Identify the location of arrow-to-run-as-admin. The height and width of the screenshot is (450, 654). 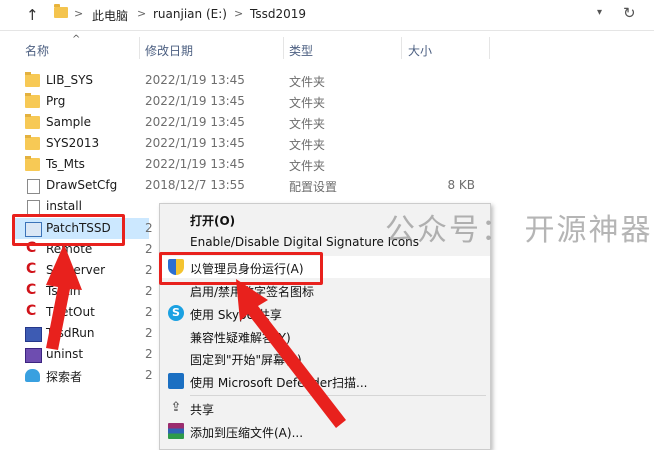
(291, 353).